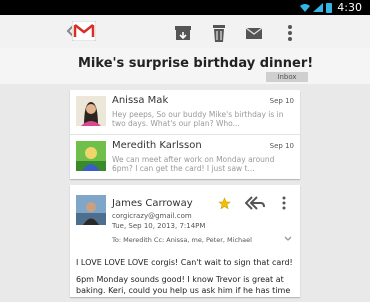 The height and width of the screenshot is (302, 370). What do you see at coordinates (224, 203) in the screenshot?
I see `star-icon` at bounding box center [224, 203].